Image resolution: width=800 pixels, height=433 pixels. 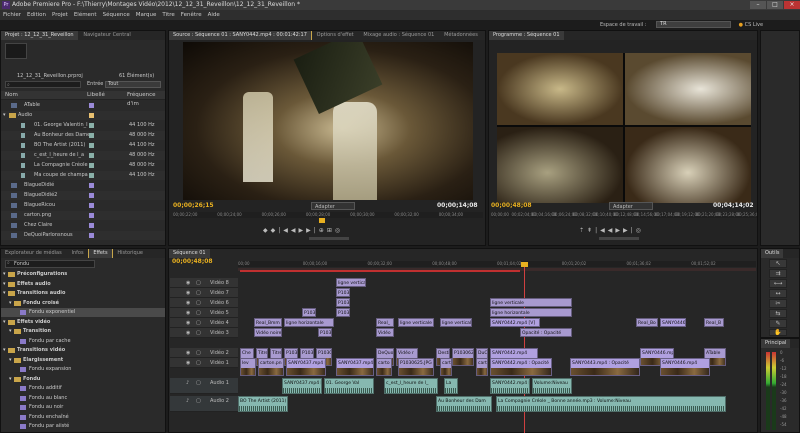 What do you see at coordinates (204, 303) in the screenshot?
I see `track-header: ◉ ▢ Vidéo 6` at bounding box center [204, 303].